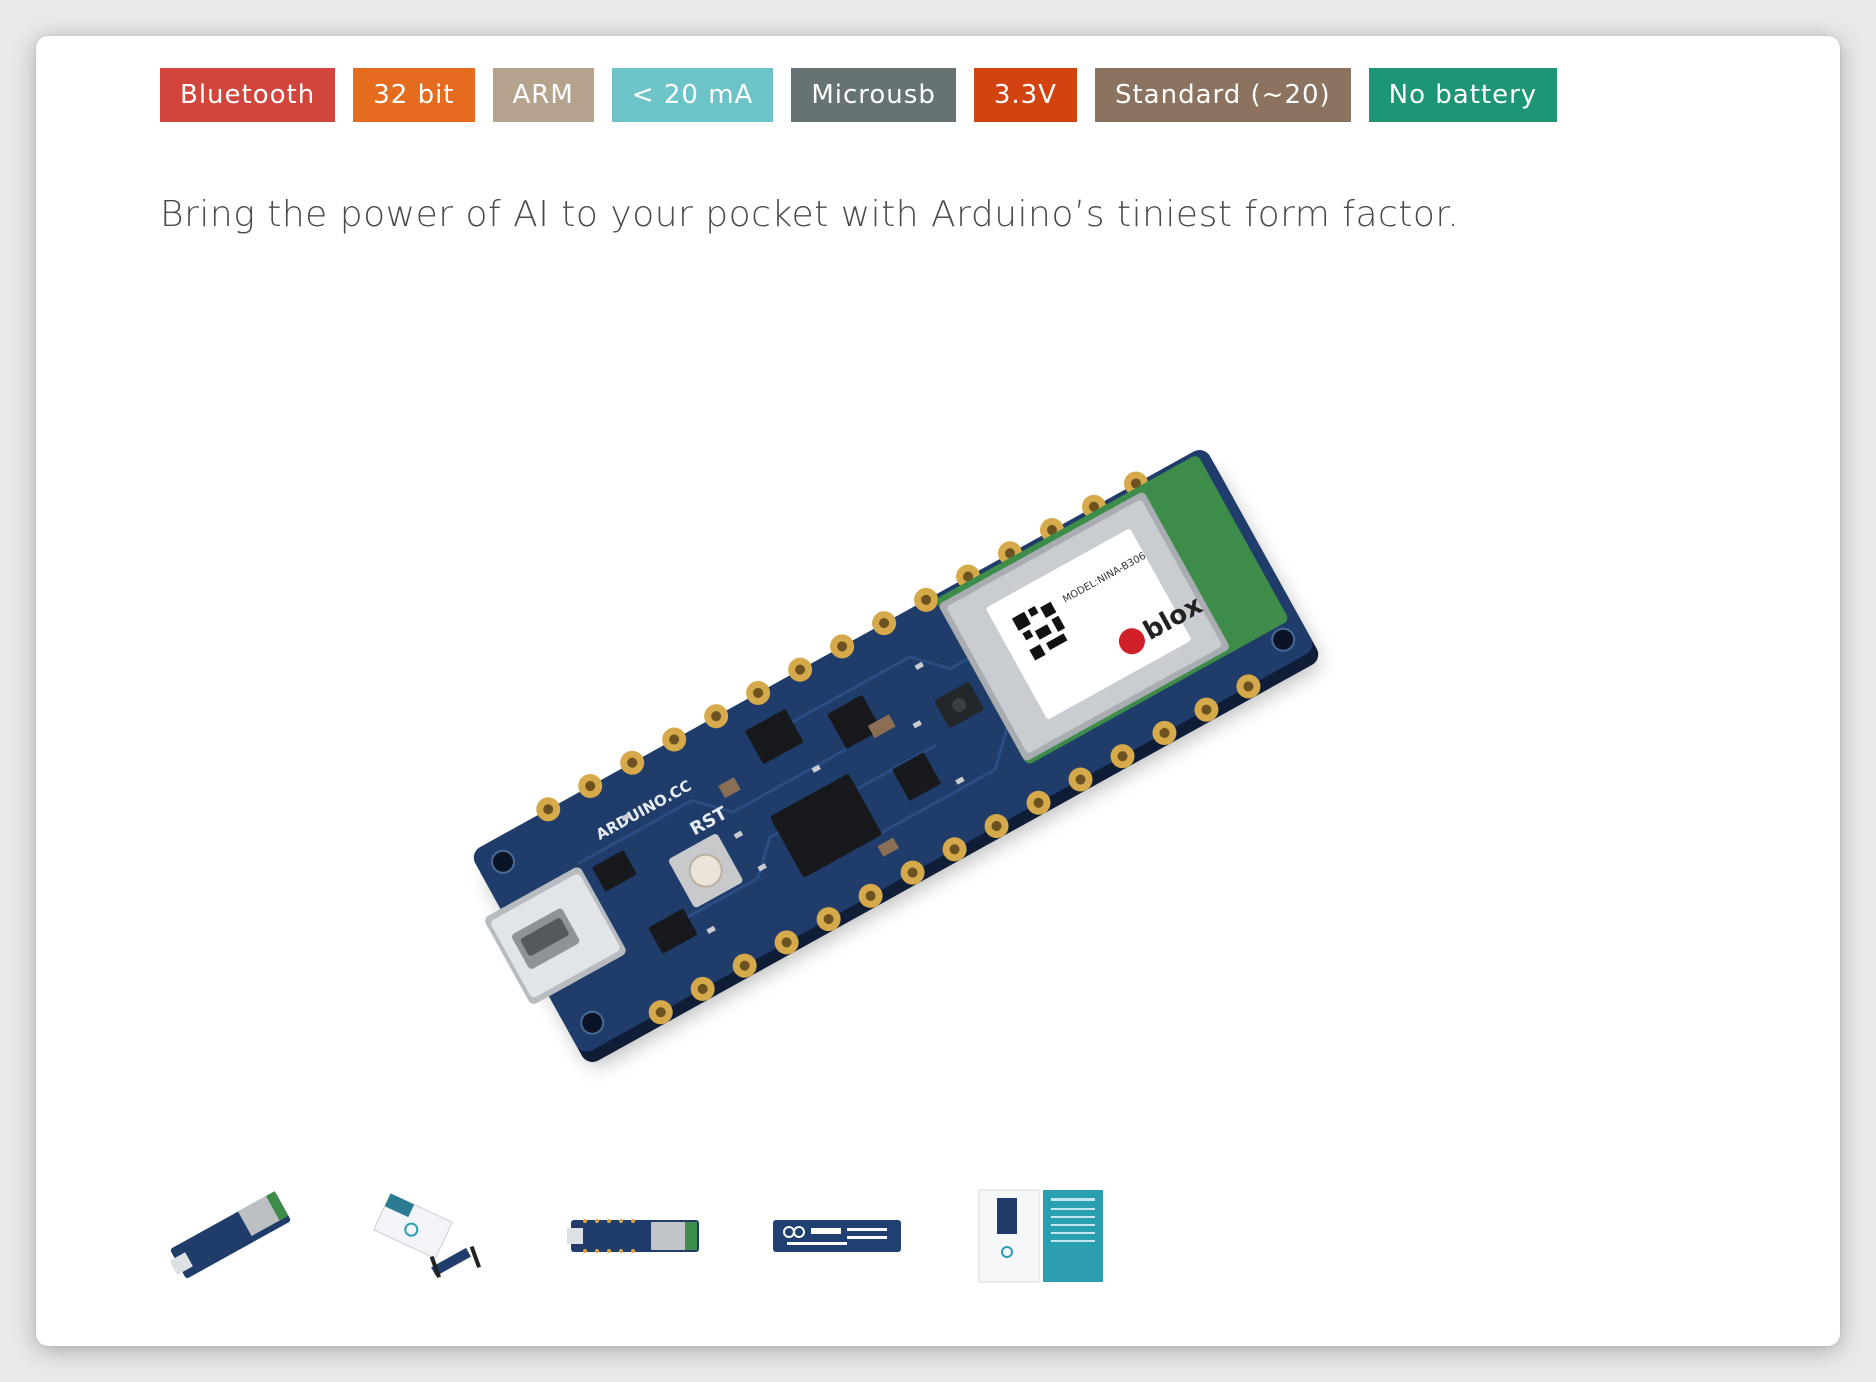 This screenshot has width=1876, height=1382. What do you see at coordinates (1463, 95) in the screenshot?
I see `tag-no-battery: No battery` at bounding box center [1463, 95].